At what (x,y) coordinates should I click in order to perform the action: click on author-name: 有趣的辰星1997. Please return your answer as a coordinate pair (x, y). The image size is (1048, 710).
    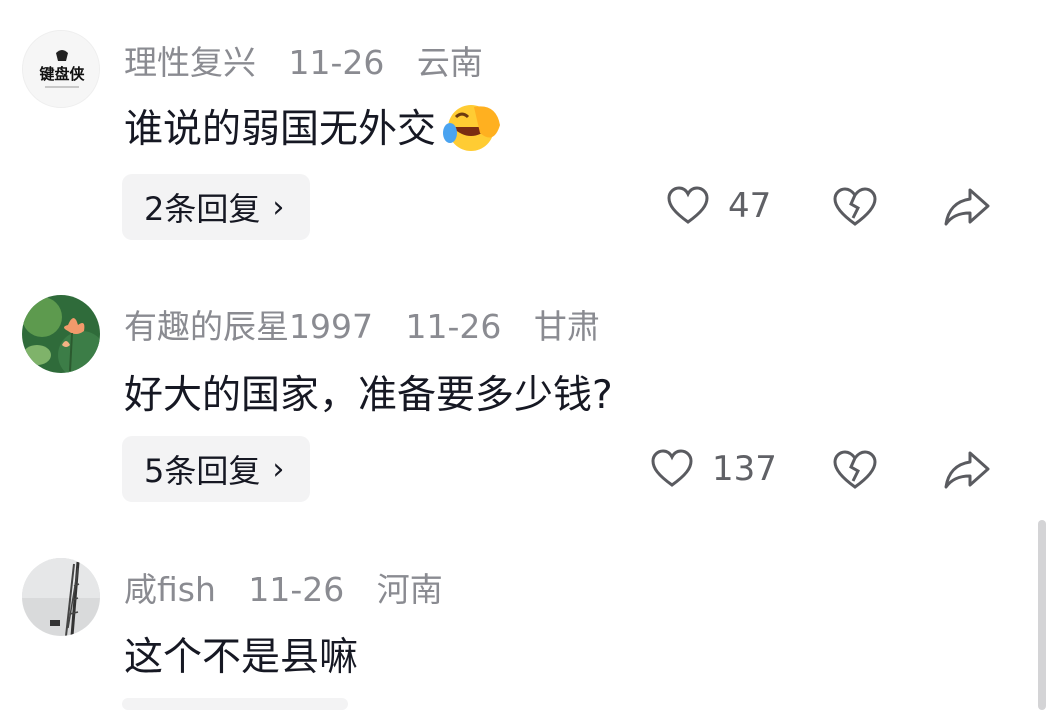
    Looking at the image, I should click on (248, 326).